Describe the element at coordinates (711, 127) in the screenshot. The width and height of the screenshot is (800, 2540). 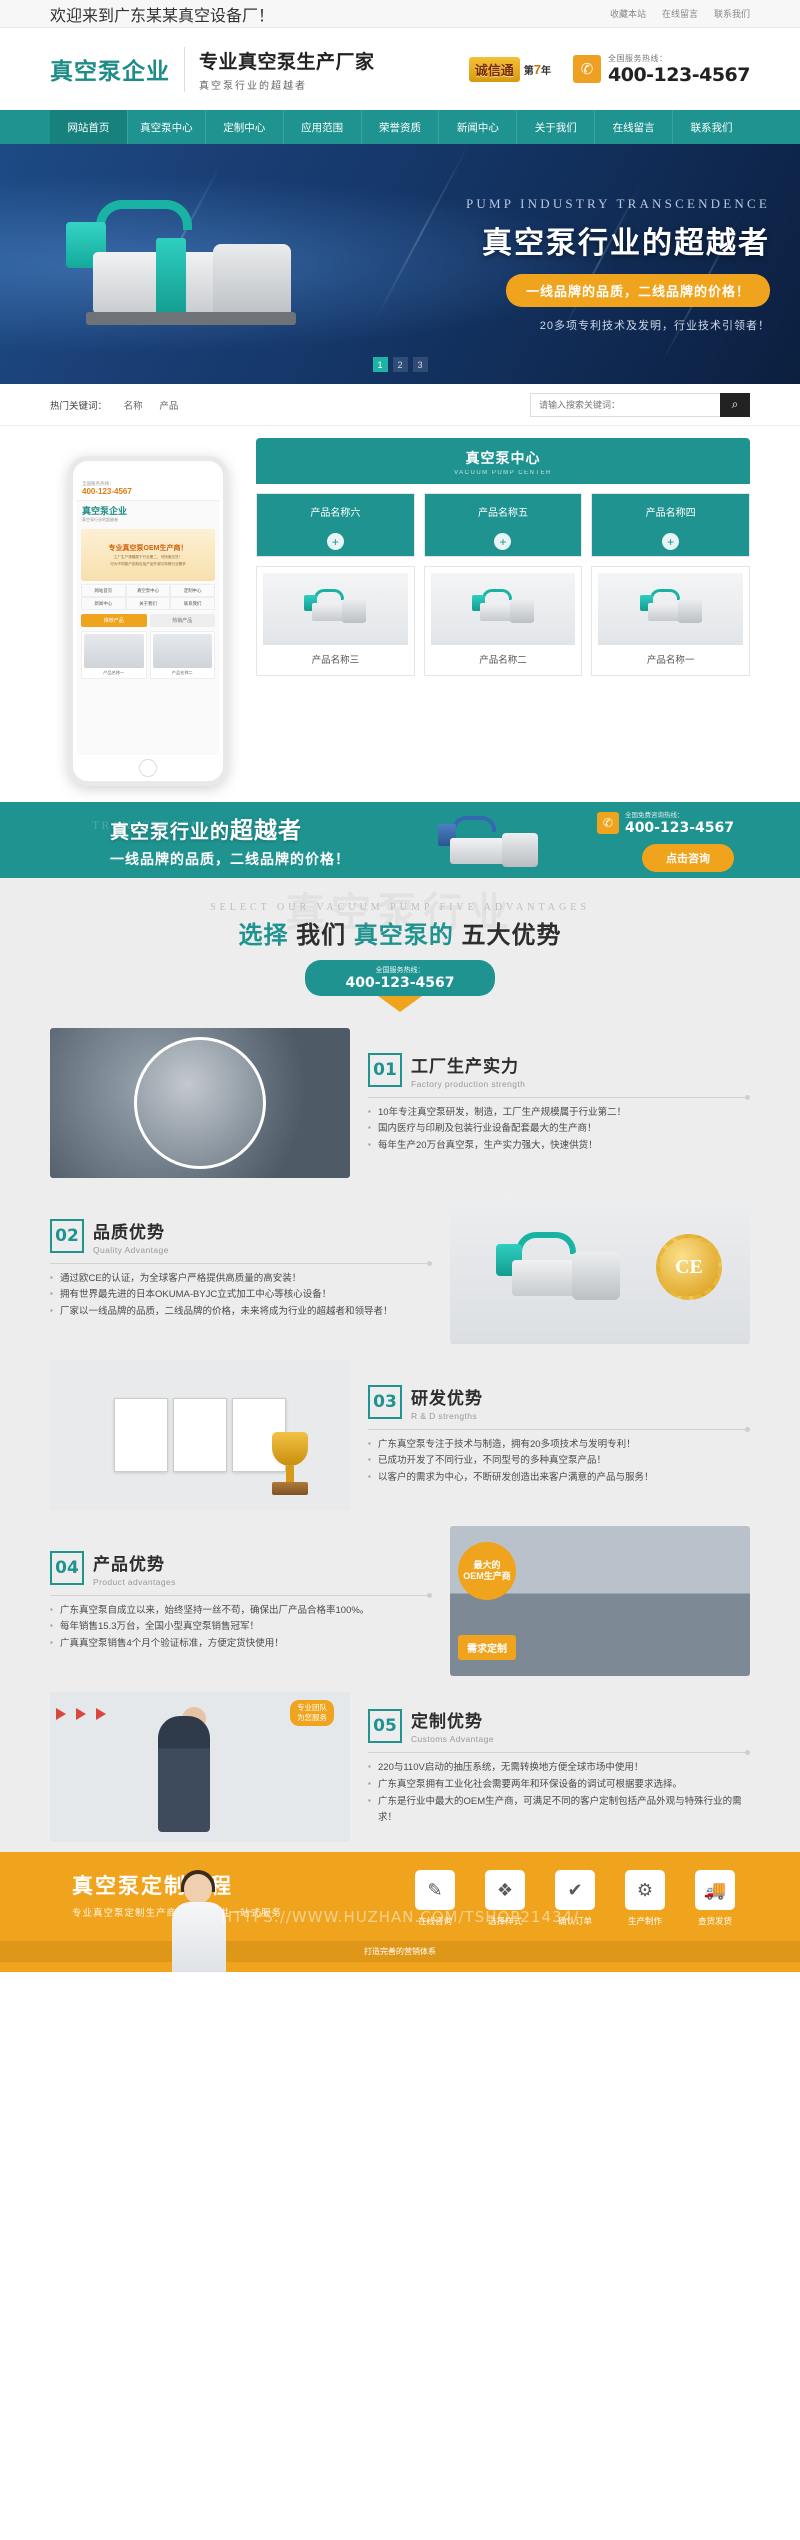
I see `nav-item-contact: 联系我们` at that location.